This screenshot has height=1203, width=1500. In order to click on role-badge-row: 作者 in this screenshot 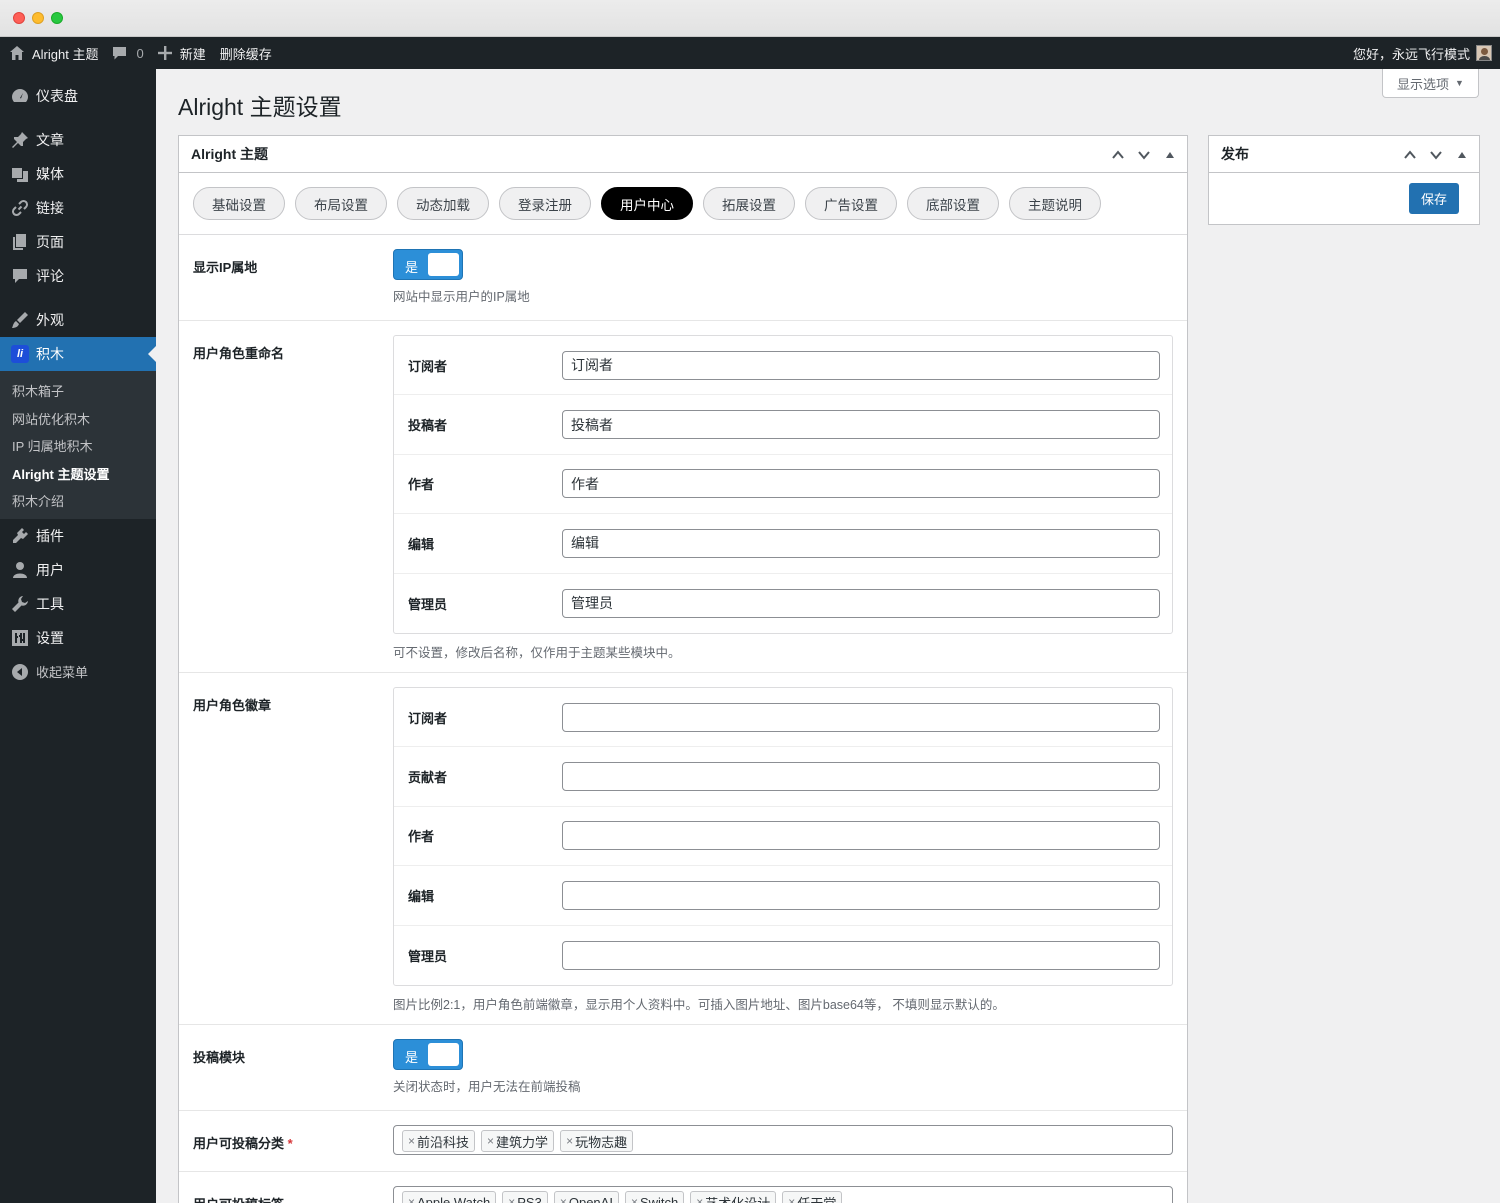, I will do `click(783, 837)`.